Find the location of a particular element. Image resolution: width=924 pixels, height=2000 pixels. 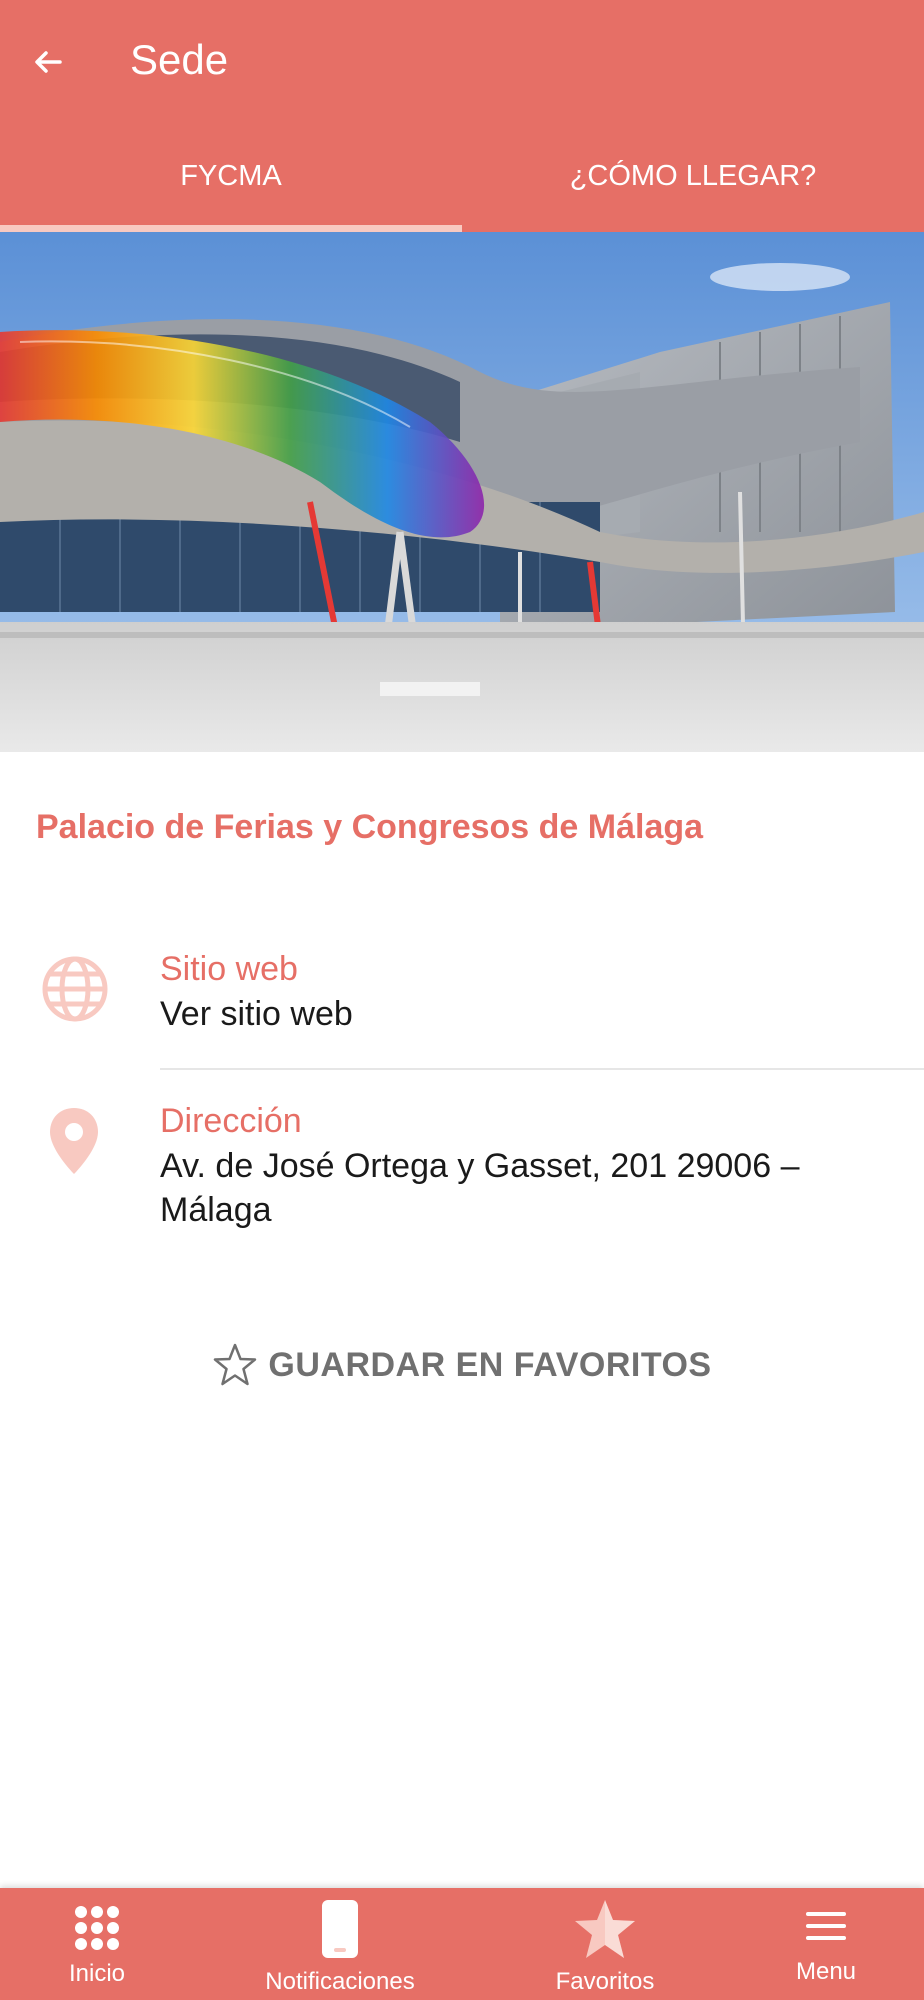

arrow-left-icon is located at coordinates (48, 62).